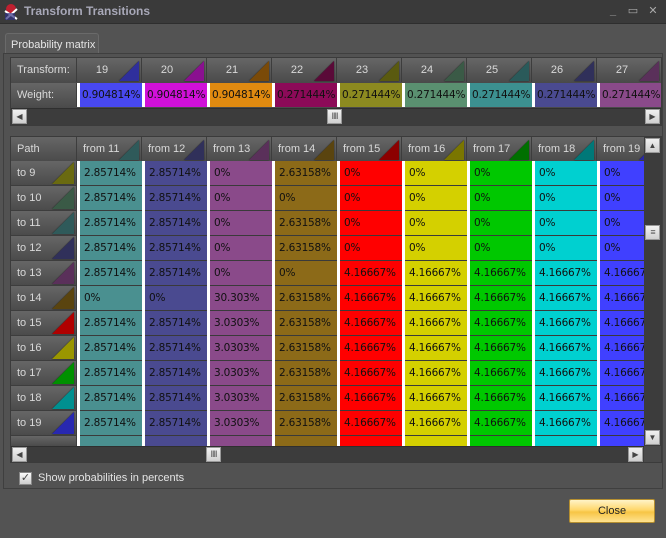 Image resolution: width=666 pixels, height=538 pixels. I want to click on vscroll-thumb: ≡, so click(652, 232).